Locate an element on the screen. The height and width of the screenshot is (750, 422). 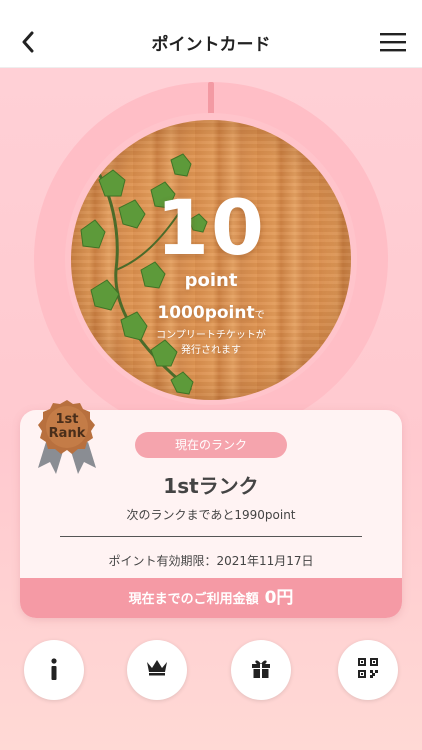
current-rank-pill: 現在のランク is located at coordinates (211, 445).